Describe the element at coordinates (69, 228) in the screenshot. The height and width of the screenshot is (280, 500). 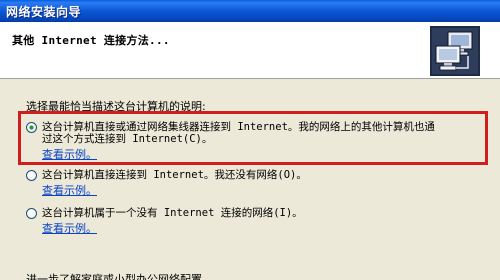
I see `option-no-internet-example-link: 查看示例。` at that location.